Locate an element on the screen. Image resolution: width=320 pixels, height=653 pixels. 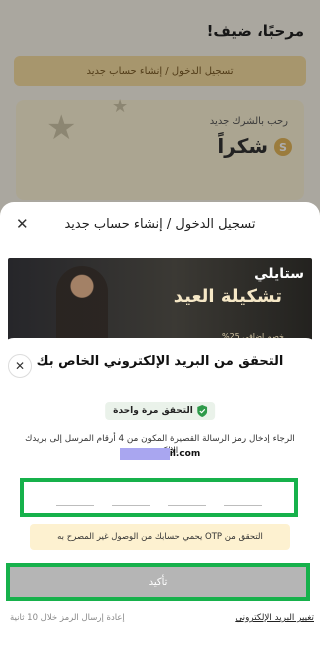
one-time-verification-badge: التحقق مرة واحدة is located at coordinates (160, 411).